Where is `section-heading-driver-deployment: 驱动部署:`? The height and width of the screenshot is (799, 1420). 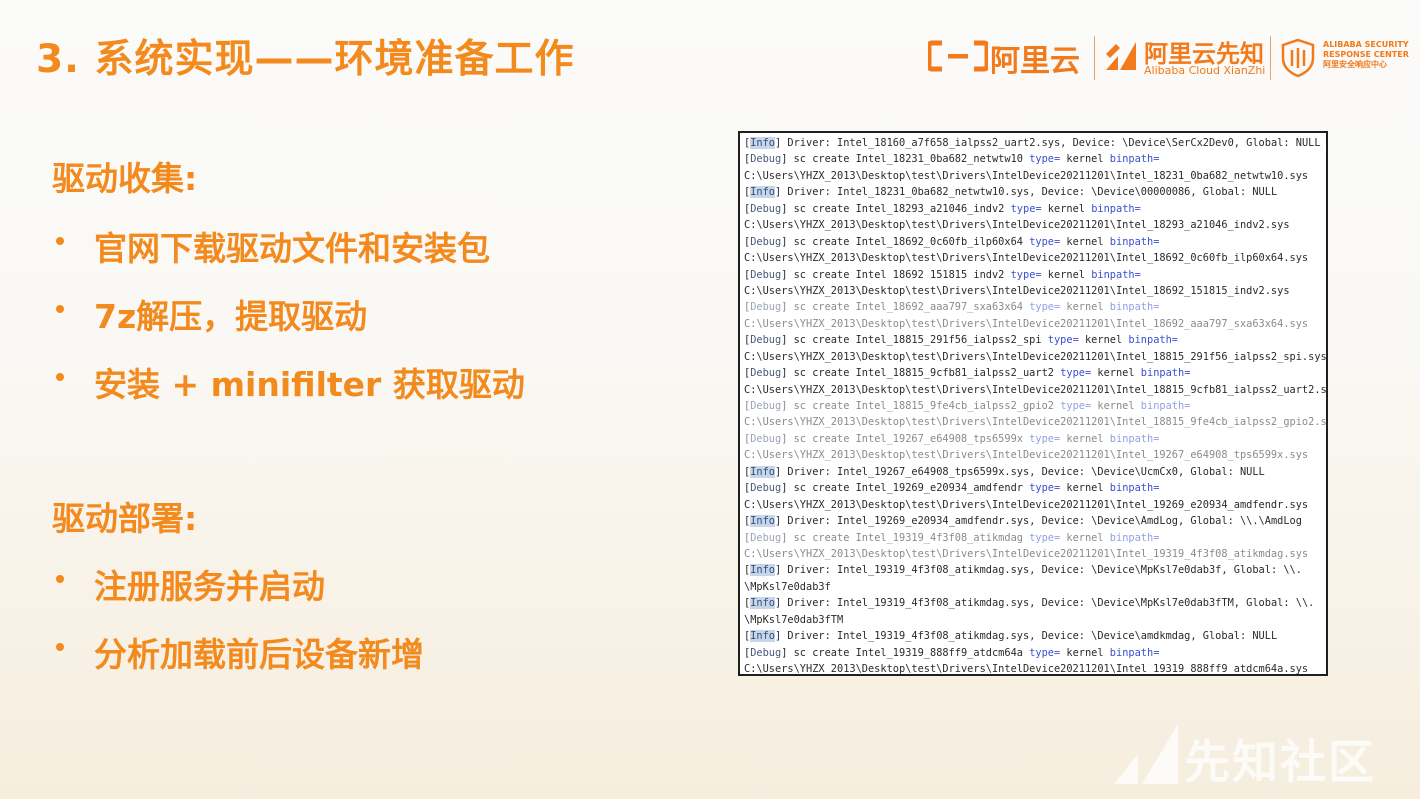 section-heading-driver-deployment: 驱动部署: is located at coordinates (125, 518).